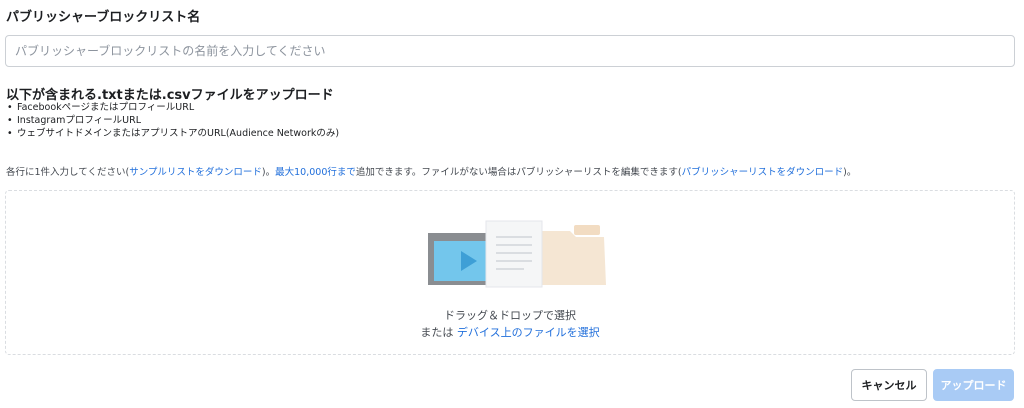  What do you see at coordinates (518, 172) in the screenshot?
I see `help-text-part: 追加できます。ファイルがない場合はパブリッシャーリストを編集できます(` at bounding box center [518, 172].